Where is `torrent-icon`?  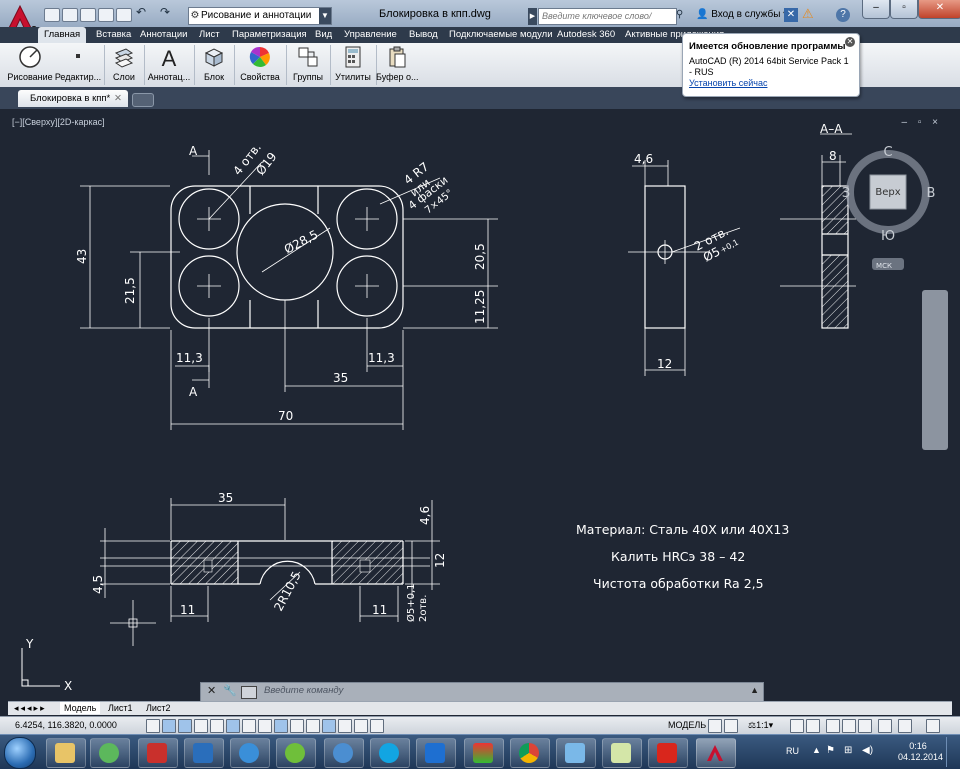
torrent-icon is located at coordinates (295, 753).